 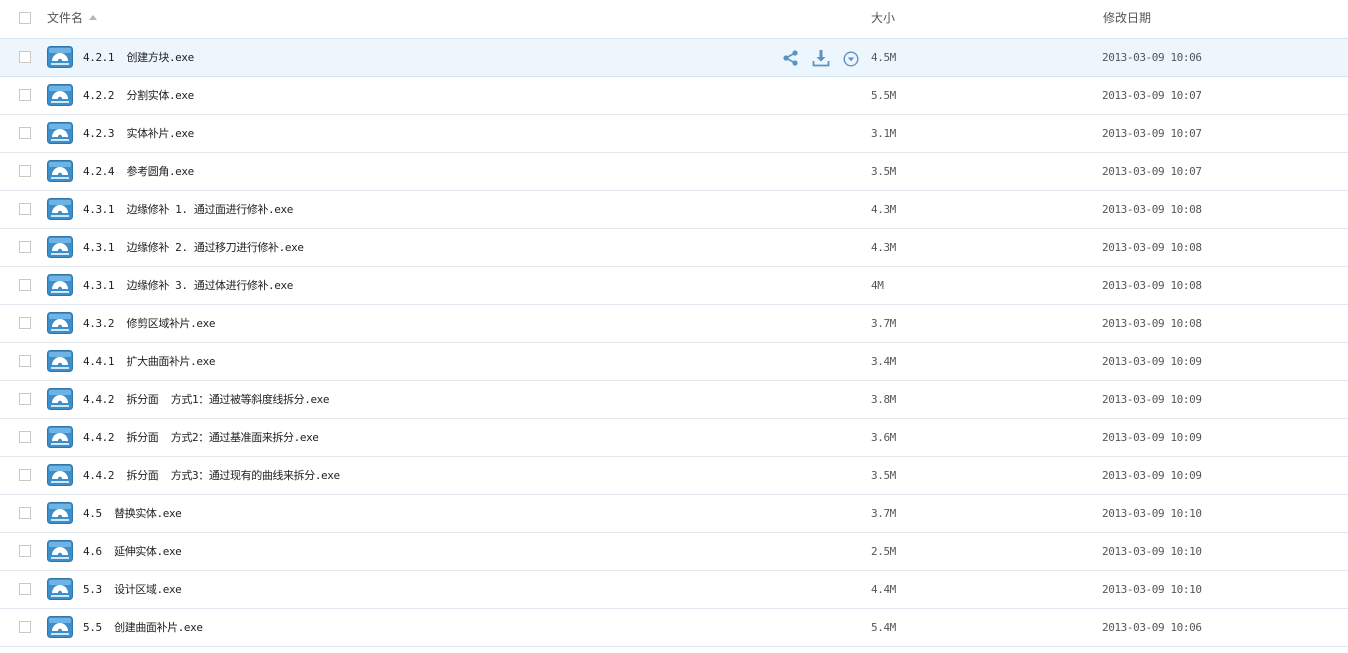 I want to click on select-all-checkbox, so click(x=25, y=18).